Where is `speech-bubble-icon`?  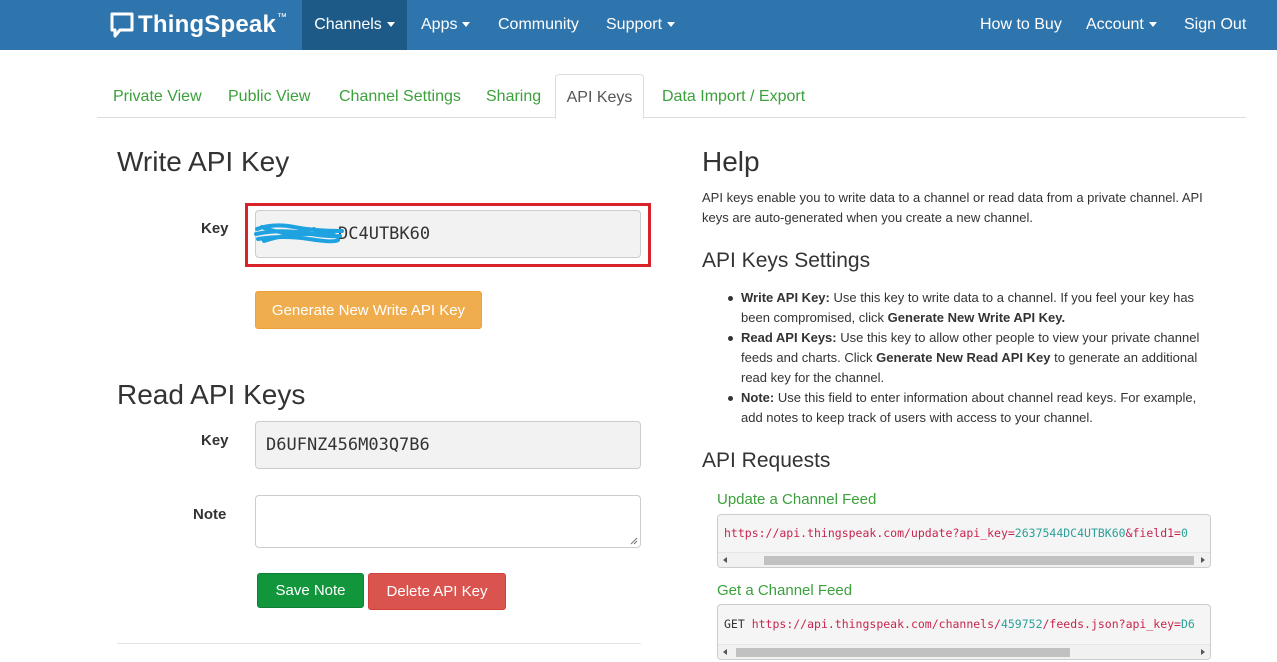 speech-bubble-icon is located at coordinates (122, 25).